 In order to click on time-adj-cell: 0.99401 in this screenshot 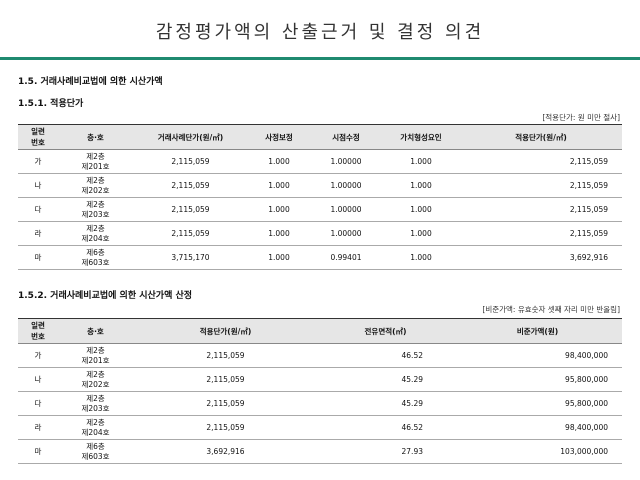, I will do `click(346, 257)`.